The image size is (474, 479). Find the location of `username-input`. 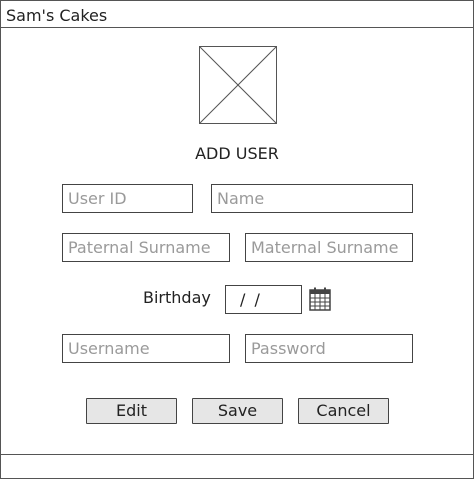

username-input is located at coordinates (146, 348).